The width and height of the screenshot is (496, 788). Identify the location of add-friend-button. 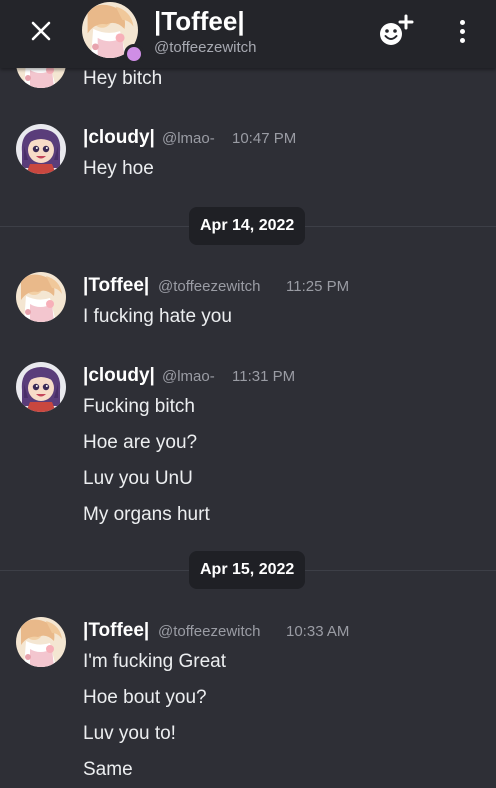
(395, 31).